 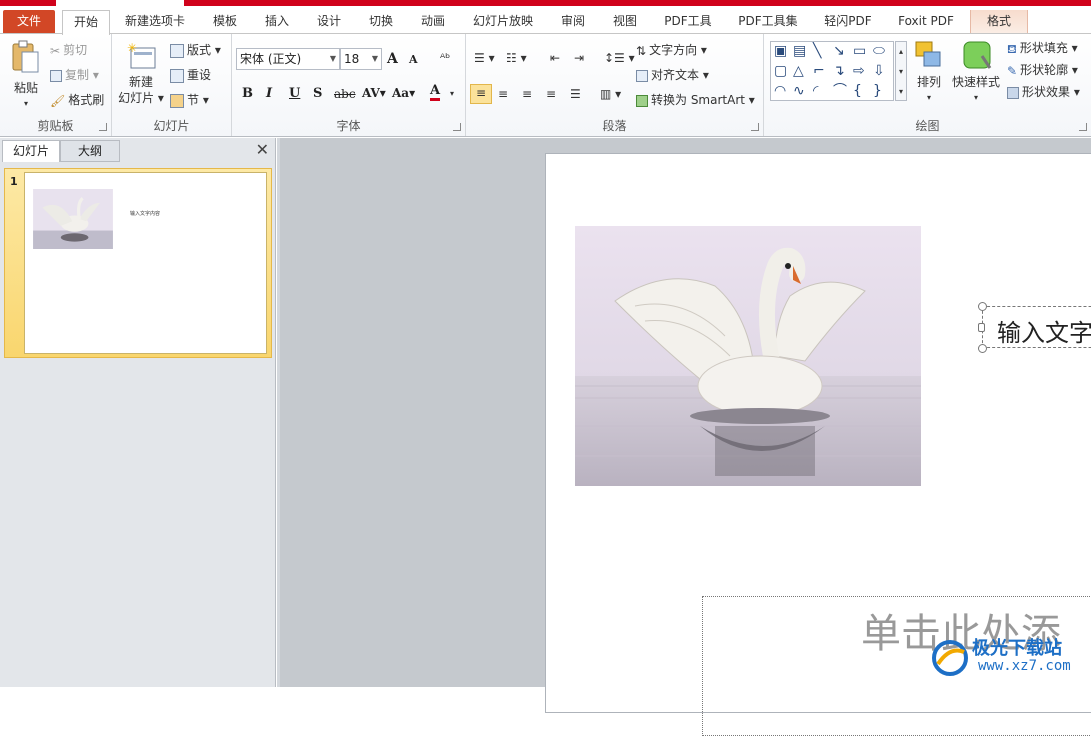 I want to click on freeform-shape-icon: ◠, so click(x=780, y=91).